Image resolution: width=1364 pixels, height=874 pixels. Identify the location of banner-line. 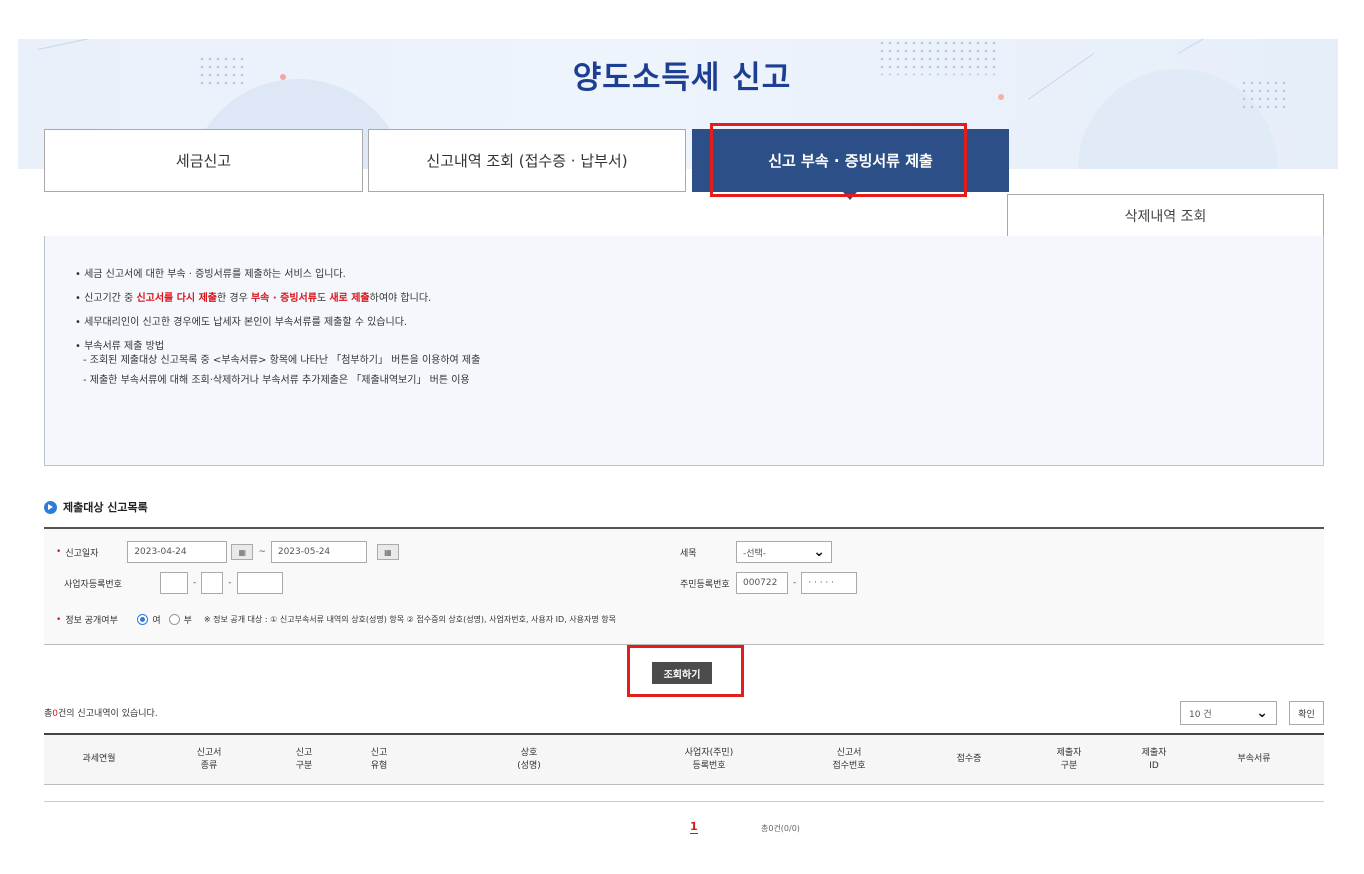
(86, 44).